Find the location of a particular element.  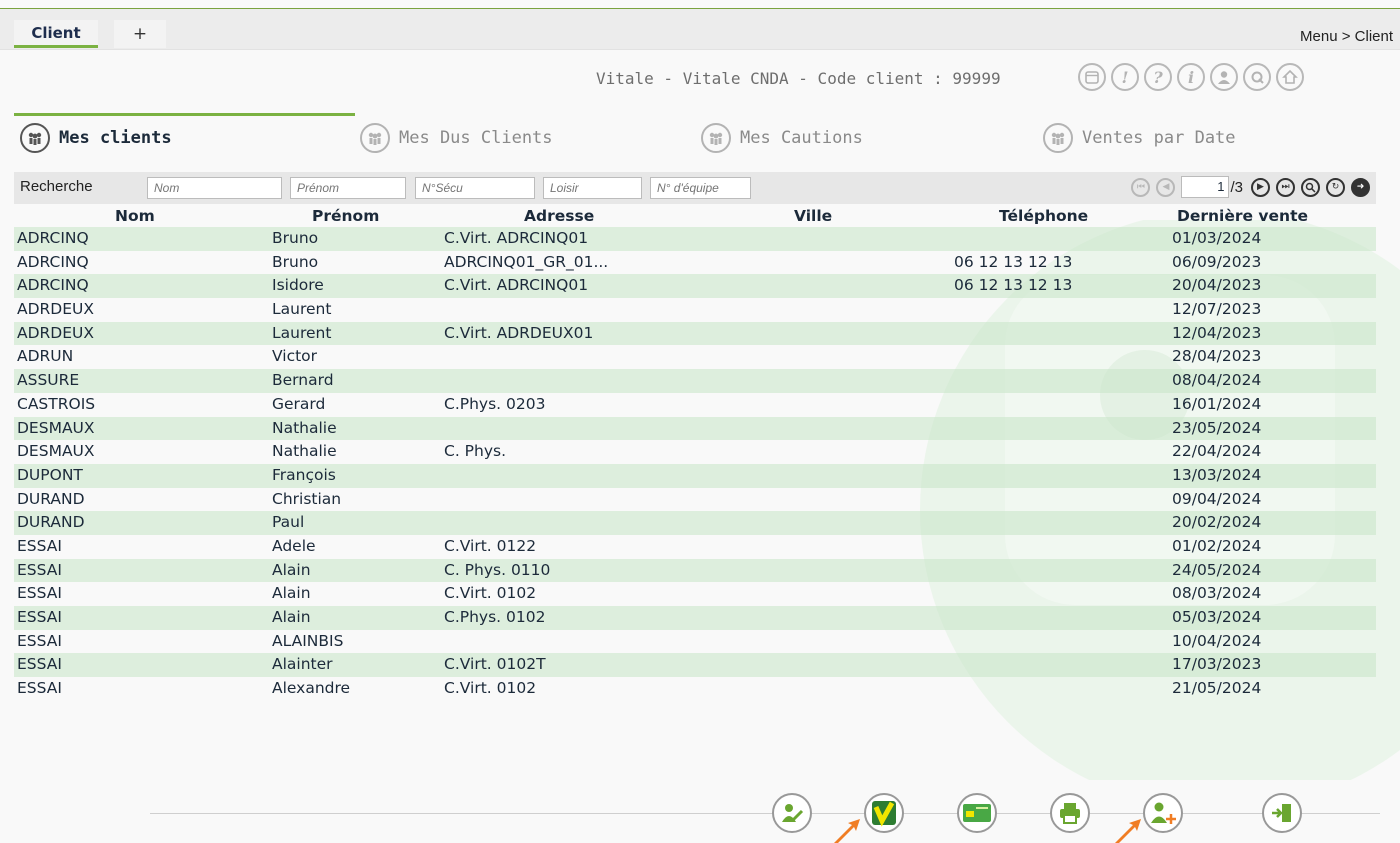

table-row: ESSAI Alain C. Phys. 0110 24/05/2024 is located at coordinates (695, 570).